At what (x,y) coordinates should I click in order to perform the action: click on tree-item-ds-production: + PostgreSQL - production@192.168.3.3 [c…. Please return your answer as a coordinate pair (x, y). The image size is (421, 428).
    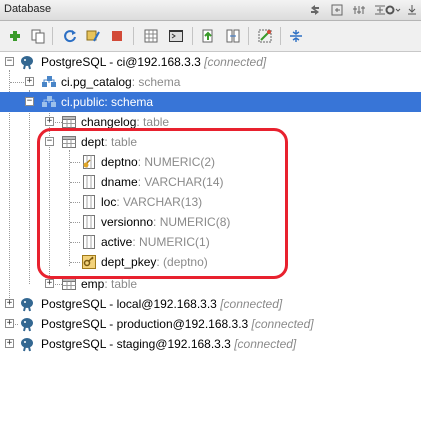
    Looking at the image, I should click on (210, 324).